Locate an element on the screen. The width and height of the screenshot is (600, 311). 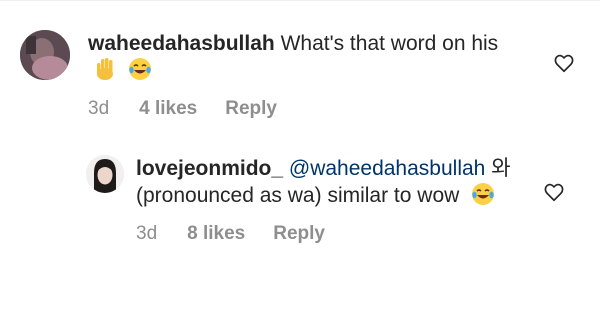
divider is located at coordinates (300, 0).